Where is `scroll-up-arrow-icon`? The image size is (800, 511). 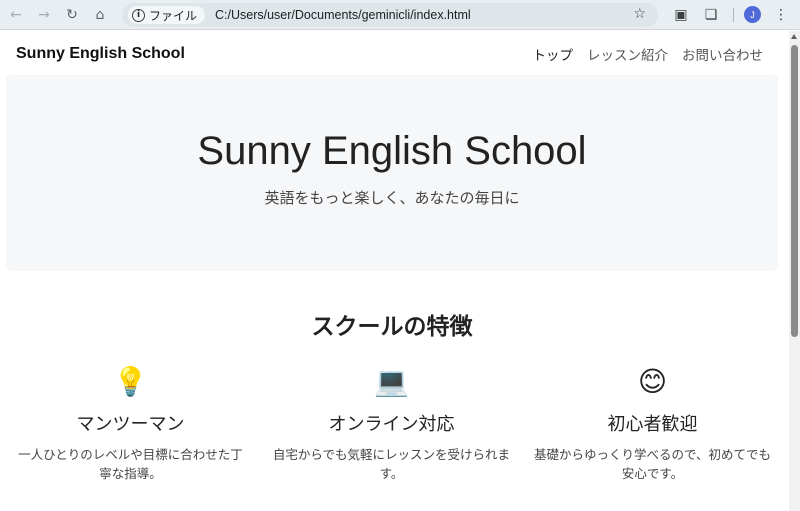 scroll-up-arrow-icon is located at coordinates (794, 36).